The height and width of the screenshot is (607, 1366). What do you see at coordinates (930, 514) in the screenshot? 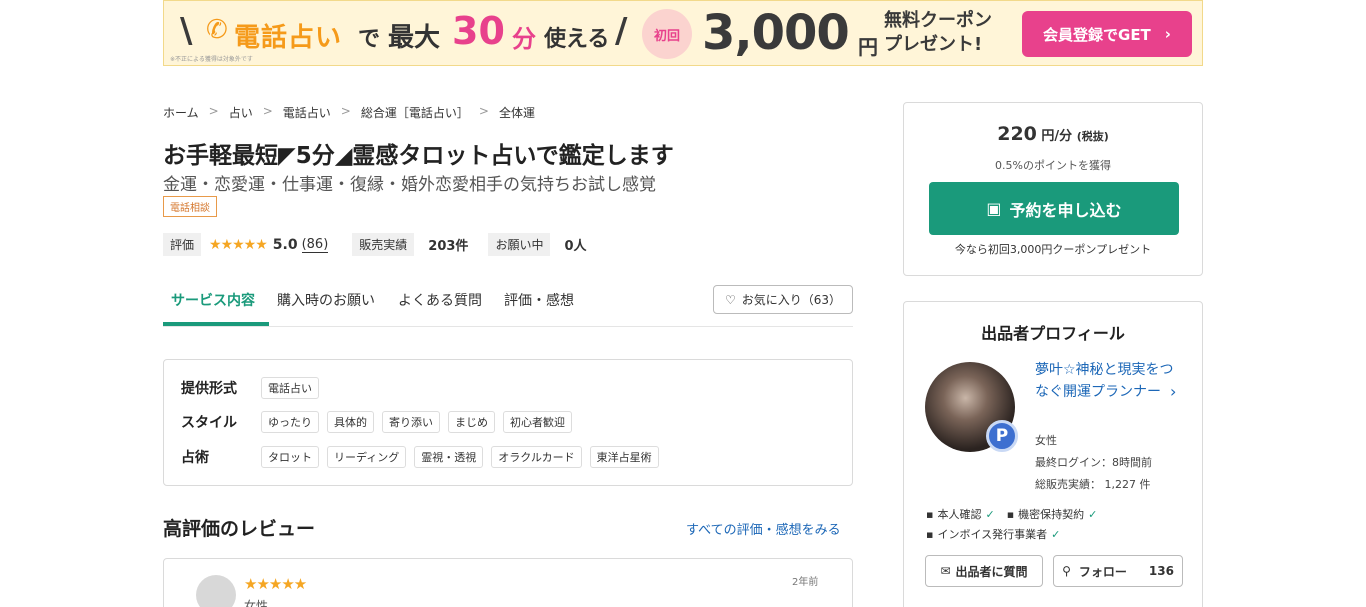
I see `person-icon: ▪` at bounding box center [930, 514].